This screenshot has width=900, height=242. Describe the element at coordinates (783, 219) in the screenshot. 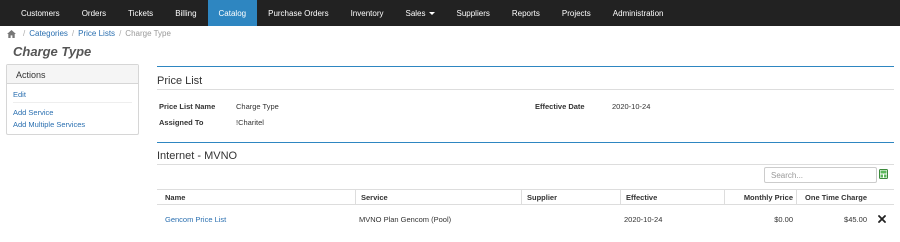

I see `row-monthly-price-cell: $0.00` at that location.